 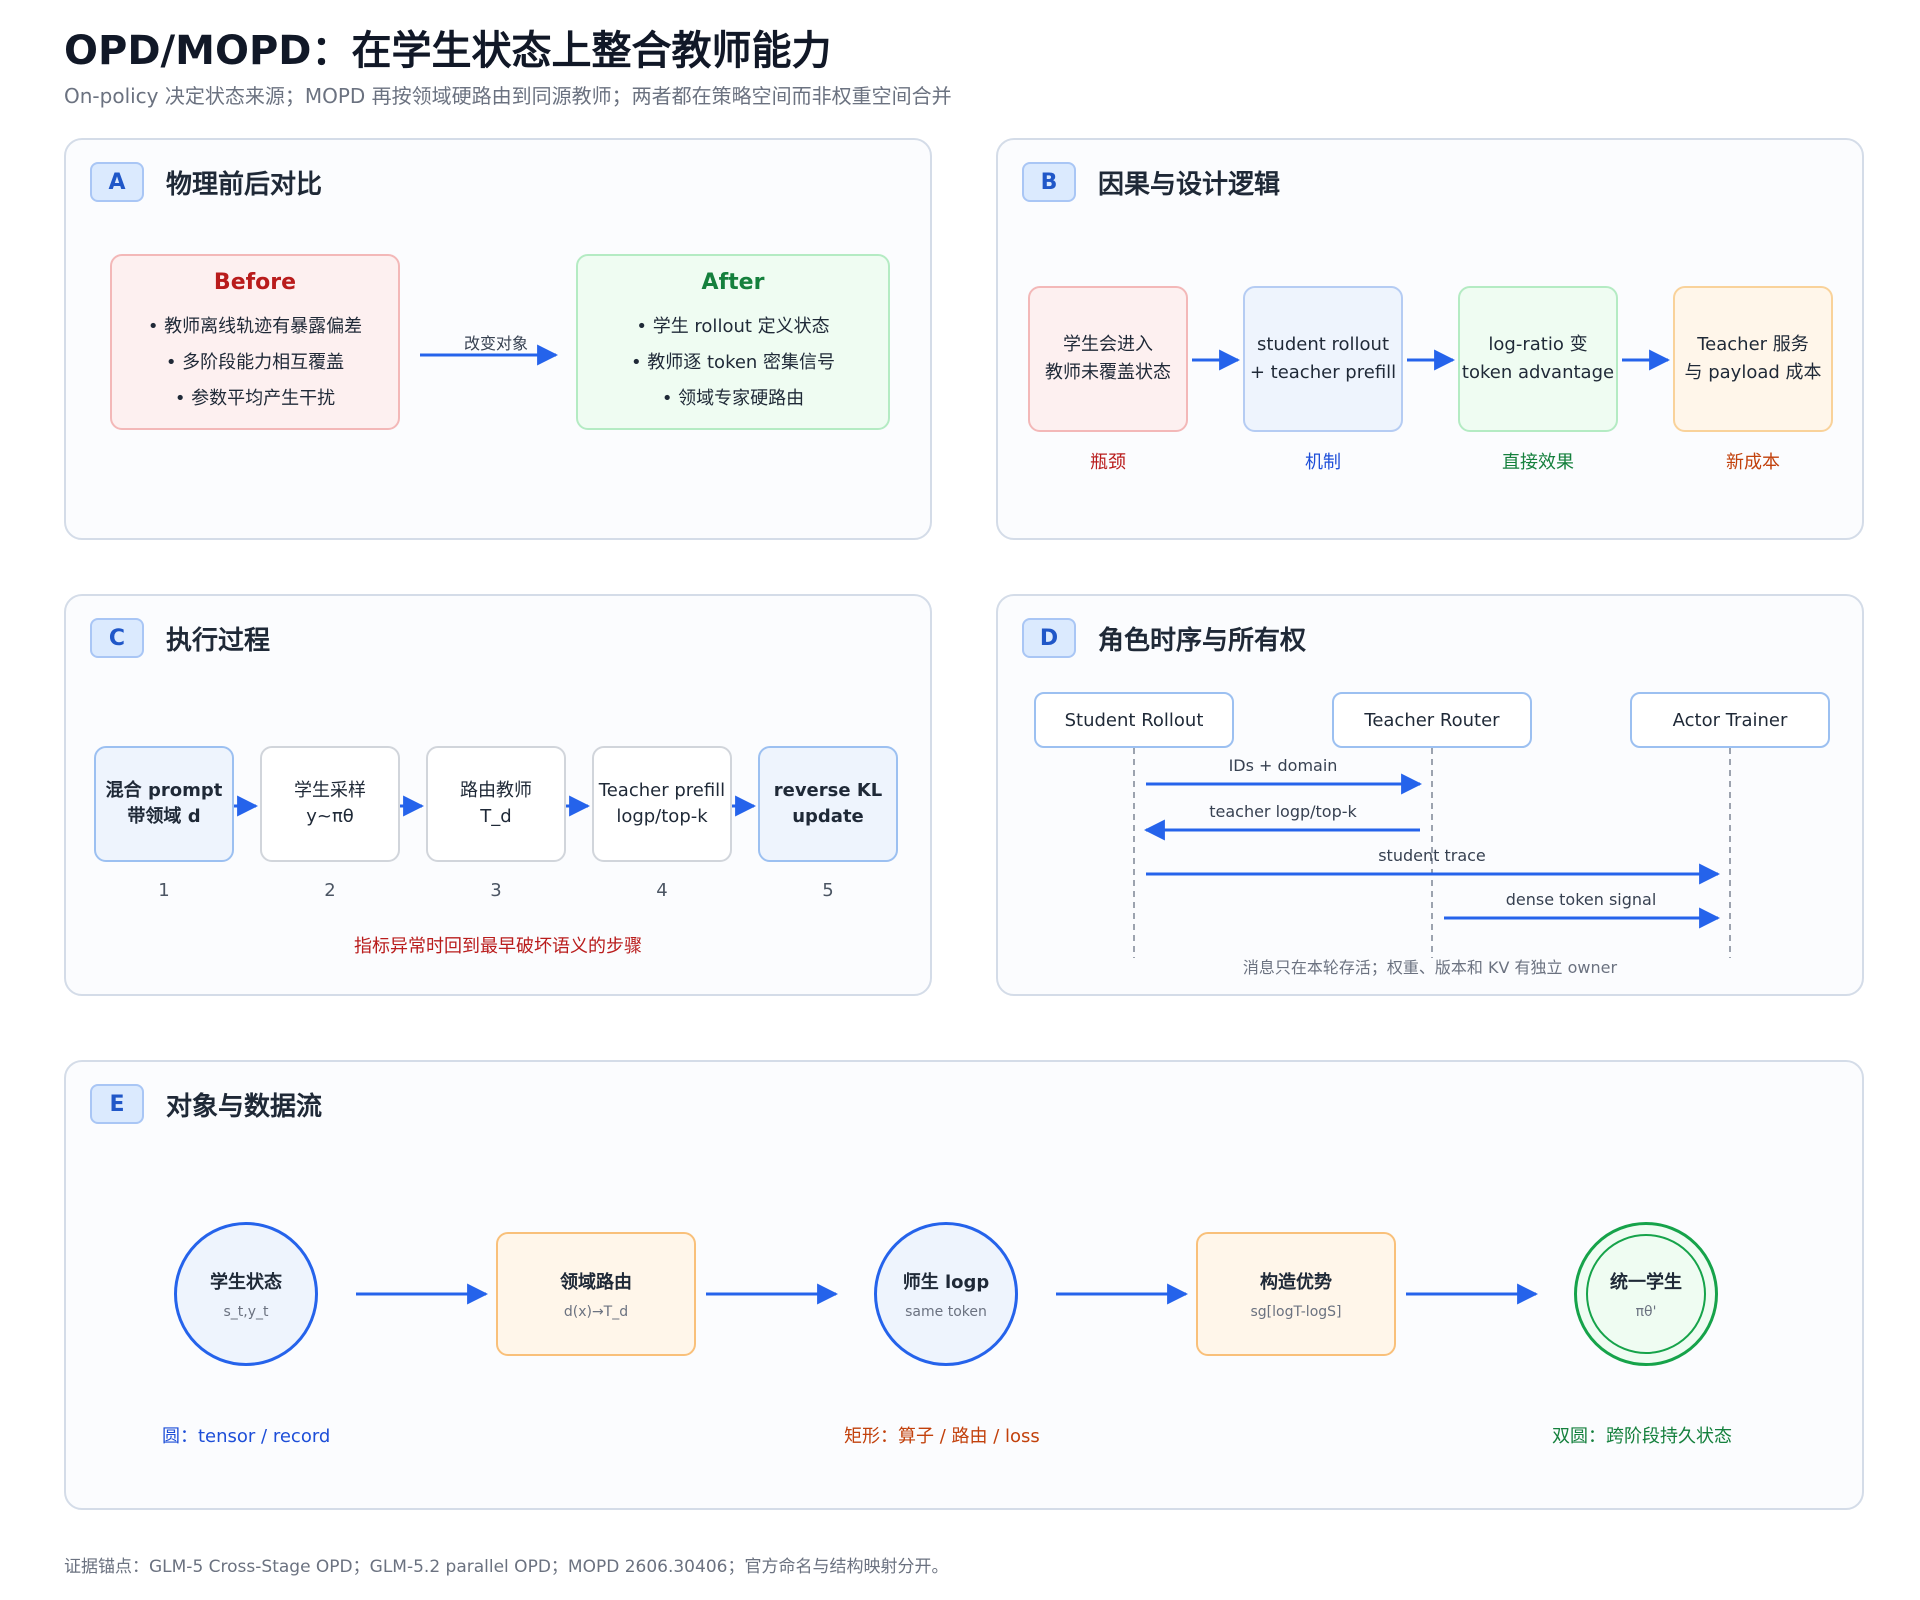 What do you see at coordinates (164, 890) in the screenshot?
I see `exec-step-num: 1` at bounding box center [164, 890].